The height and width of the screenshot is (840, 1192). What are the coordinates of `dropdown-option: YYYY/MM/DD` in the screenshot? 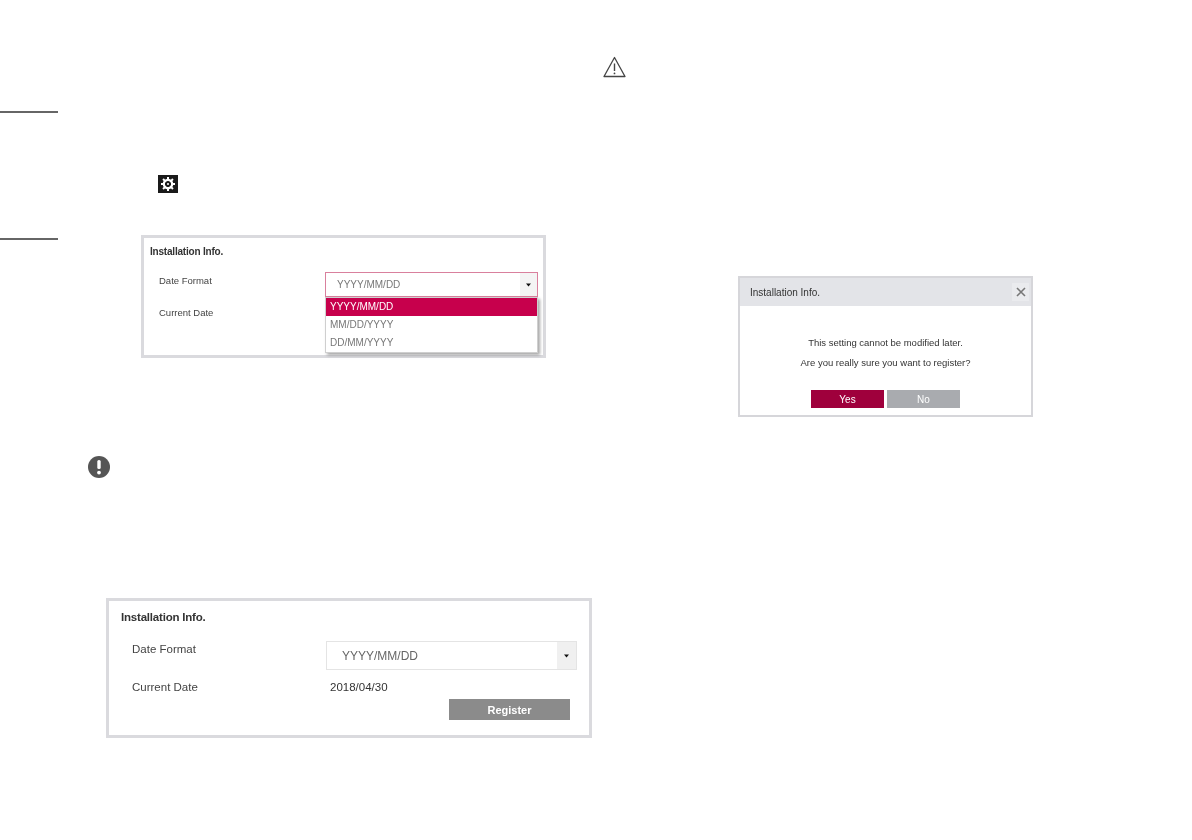 It's located at (431, 307).